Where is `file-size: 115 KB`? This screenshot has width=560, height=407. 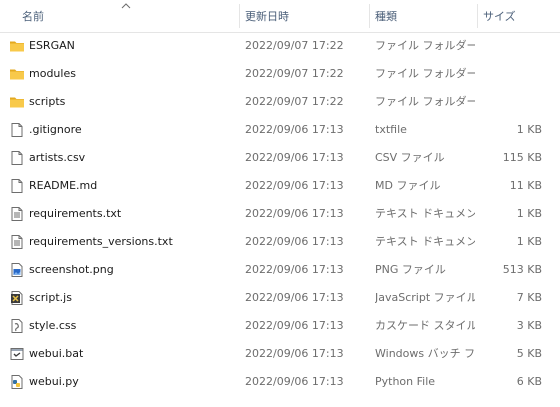
file-size: 115 KB is located at coordinates (522, 157).